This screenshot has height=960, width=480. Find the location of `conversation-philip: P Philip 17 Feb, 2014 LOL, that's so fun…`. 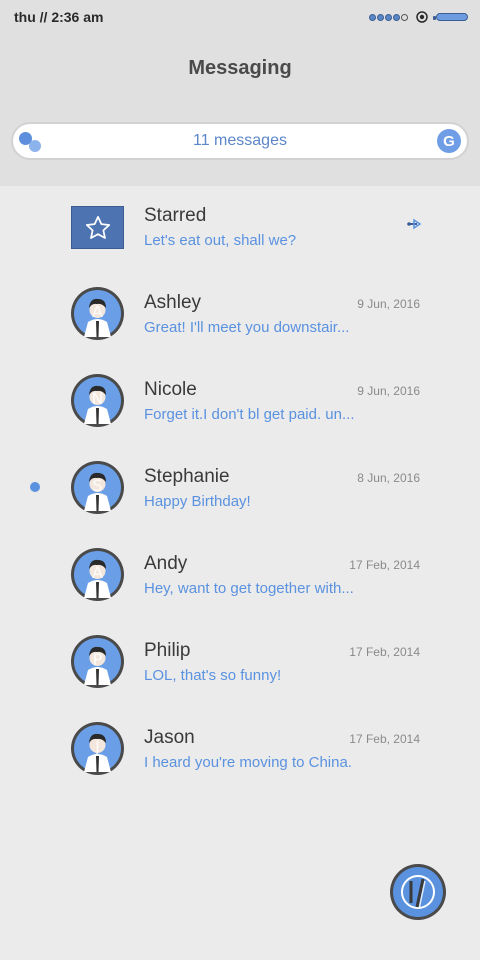

conversation-philip: P Philip 17 Feb, 2014 LOL, that's so fun… is located at coordinates (240, 664).